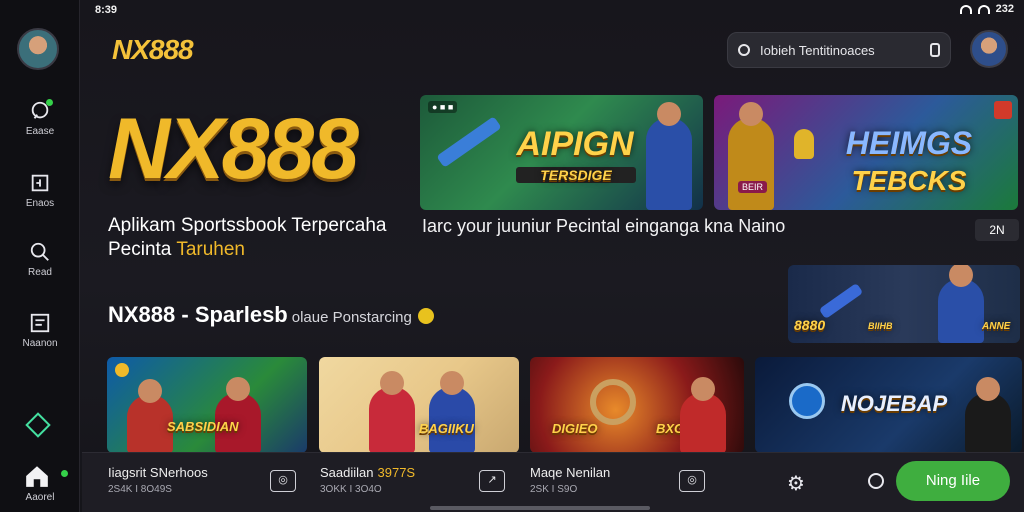 This screenshot has width=1024, height=512. I want to click on bottom-item-sub: 2SK I S9O, so click(554, 489).